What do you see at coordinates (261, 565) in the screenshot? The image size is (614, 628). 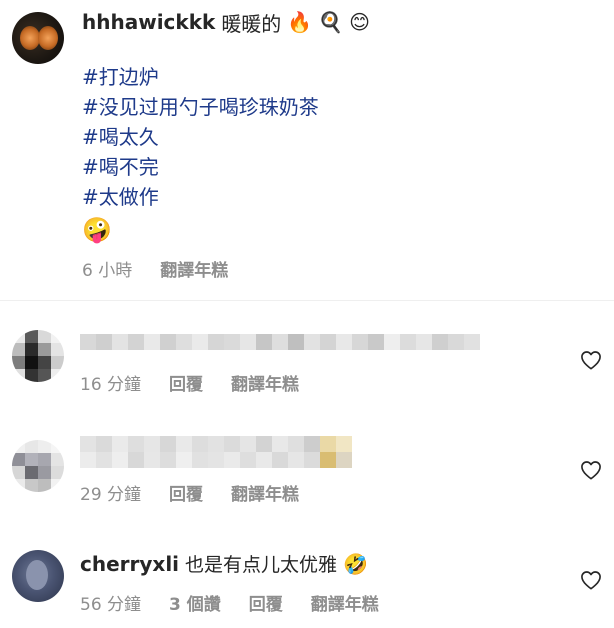 I see `comment-text: 也是有点儿太优雅` at bounding box center [261, 565].